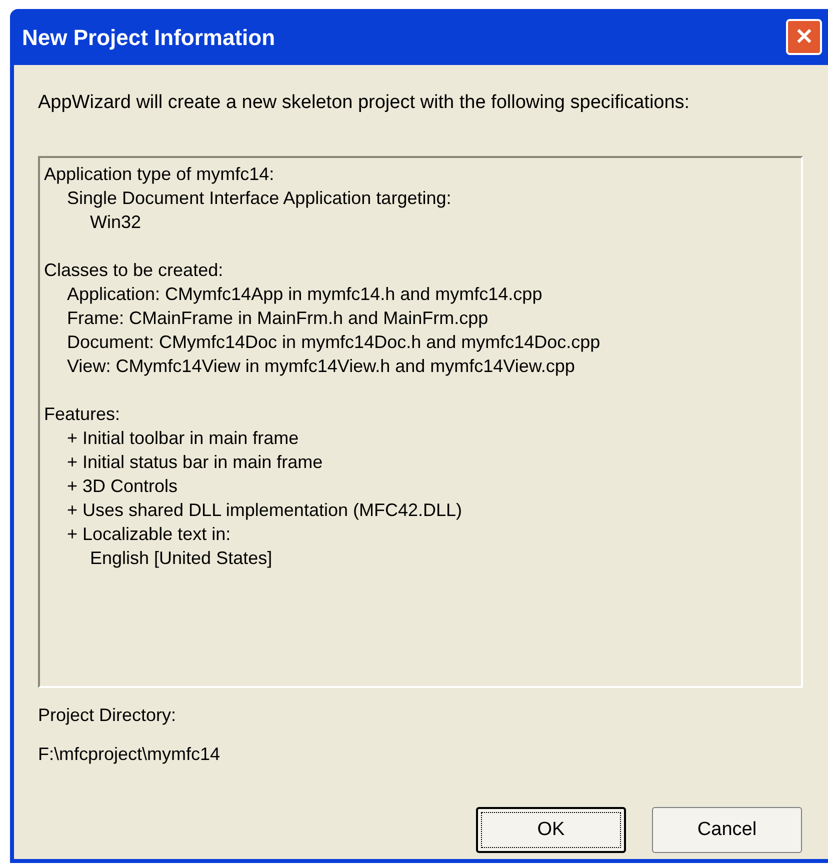 The width and height of the screenshot is (828, 865). What do you see at coordinates (181, 558) in the screenshot?
I see `summary-line: English [United States]` at bounding box center [181, 558].